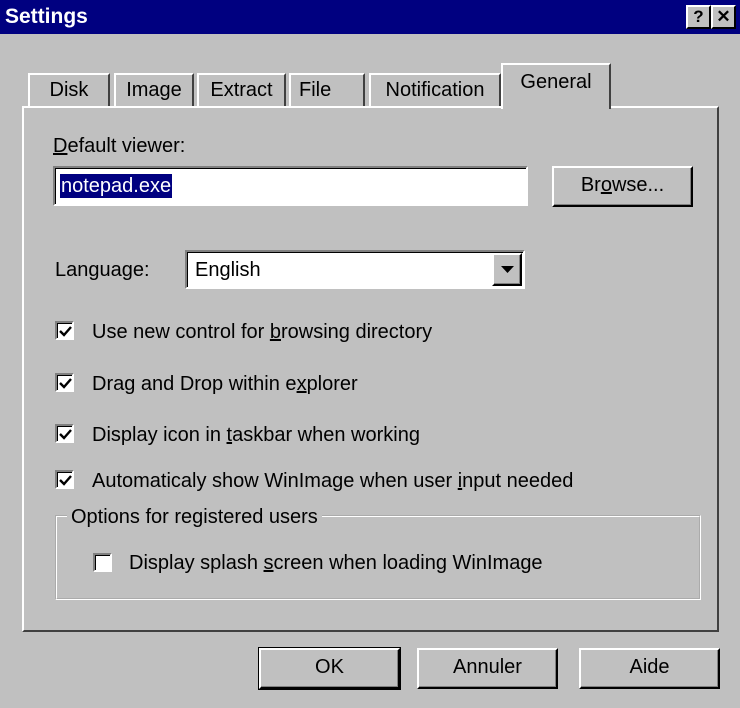 This screenshot has width=740, height=708. What do you see at coordinates (116, 186) in the screenshot?
I see `default-viewer-value: notepad.exe` at bounding box center [116, 186].